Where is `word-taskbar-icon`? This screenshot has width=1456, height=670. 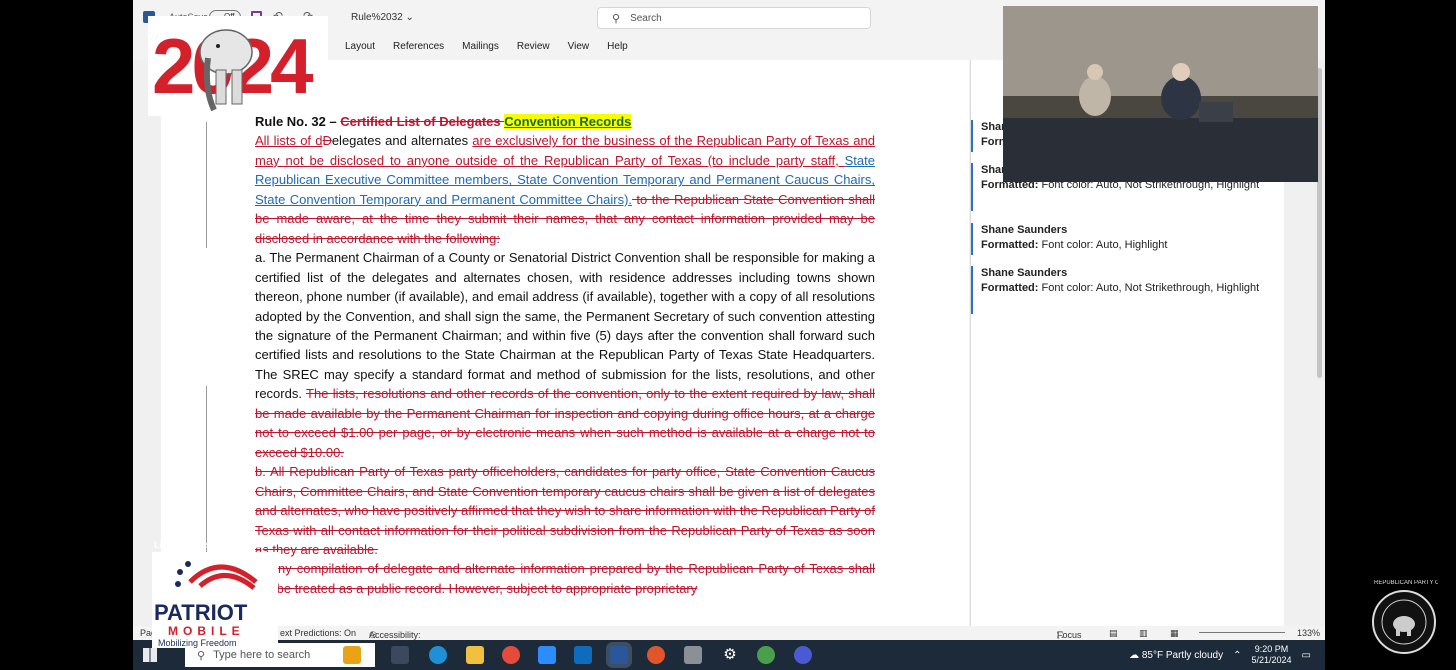
word-taskbar-icon is located at coordinates (619, 655).